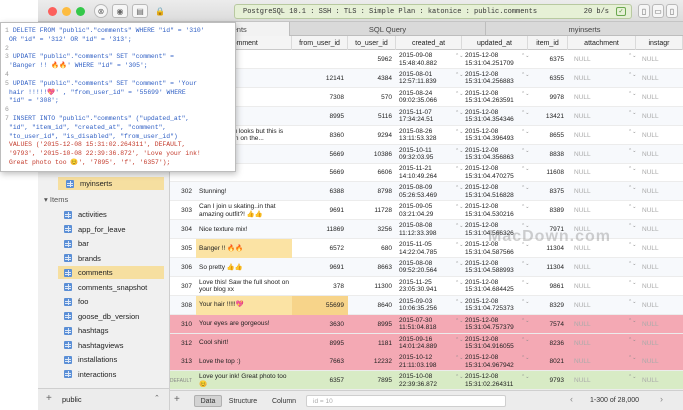  I want to click on cell-to-user-id: 1181, so click(372, 343).